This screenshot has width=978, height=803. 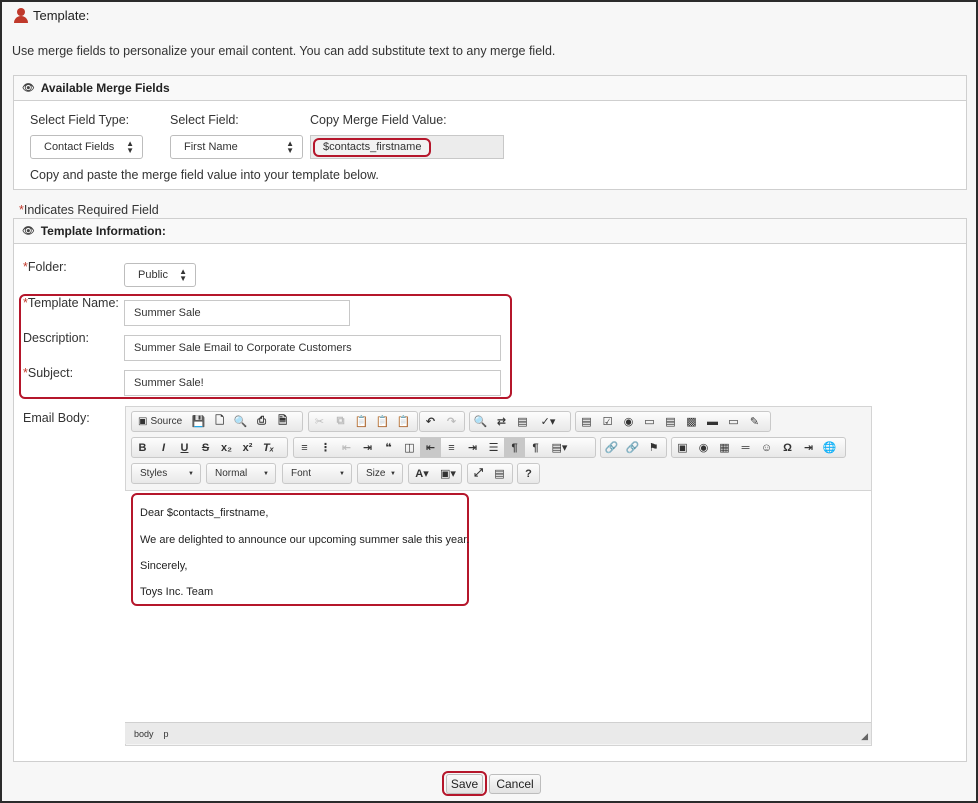 I want to click on justify-icon: ☰, so click(x=493, y=447).